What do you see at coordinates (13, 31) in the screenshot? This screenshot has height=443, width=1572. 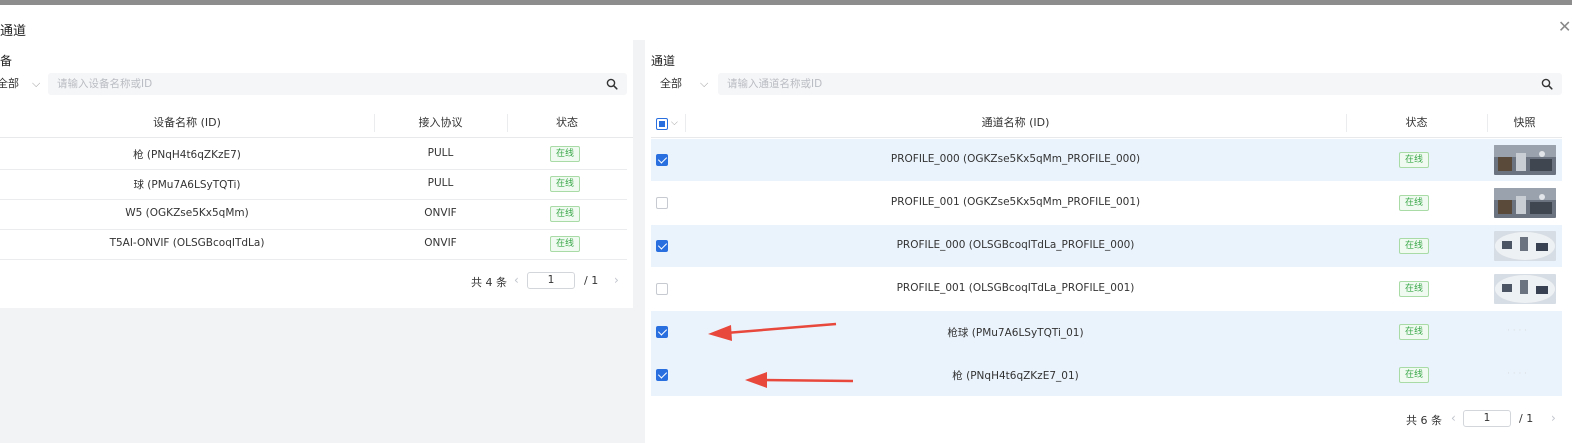 I see `dialog-title: 通道` at bounding box center [13, 31].